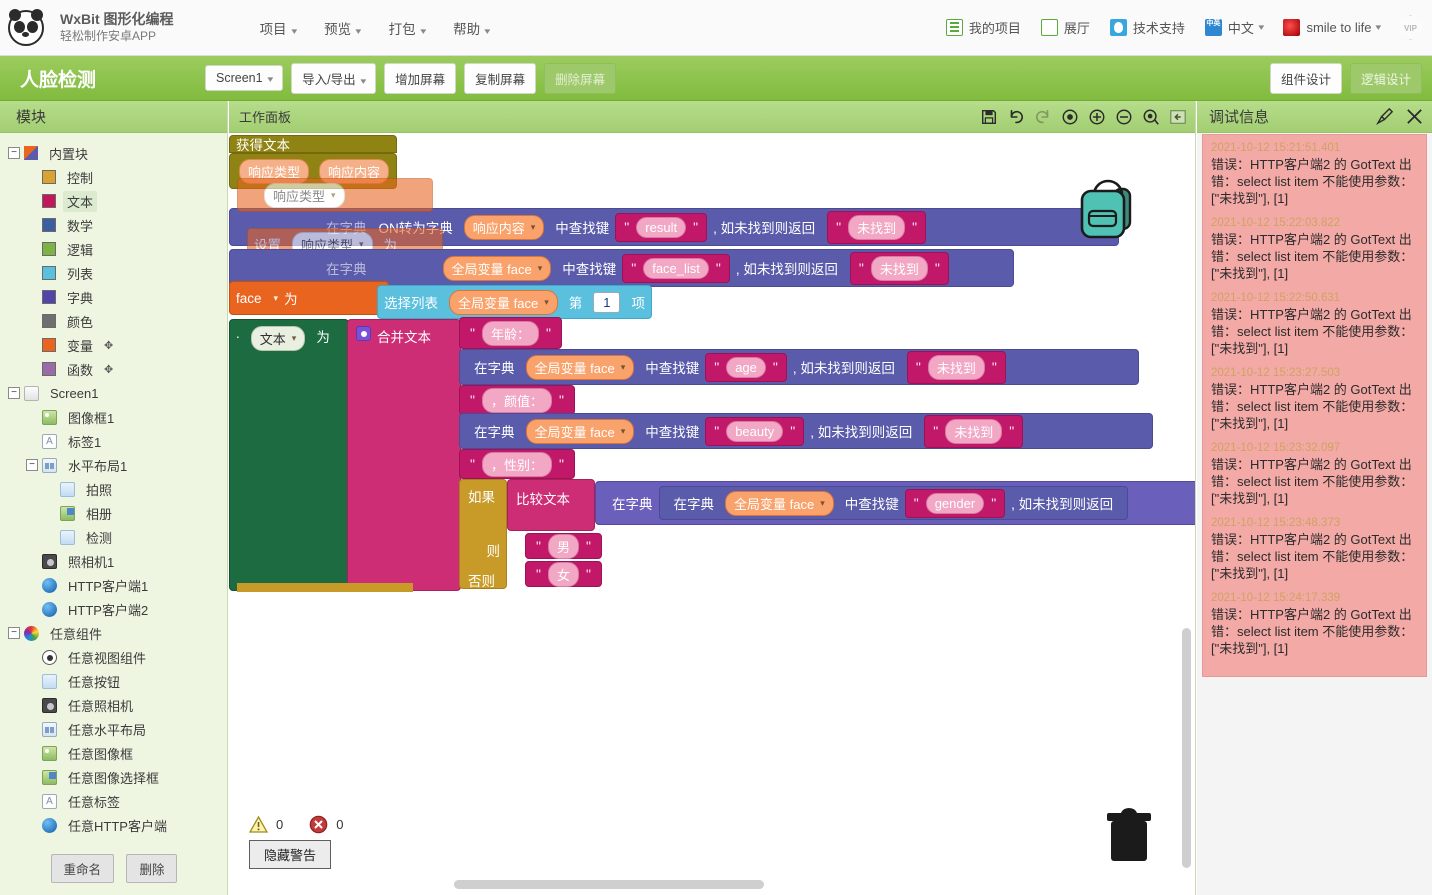 The width and height of the screenshot is (1432, 895). Describe the element at coordinates (108, 35) in the screenshot. I see `brand-subtitle: 轻松制作安卓APP` at that location.